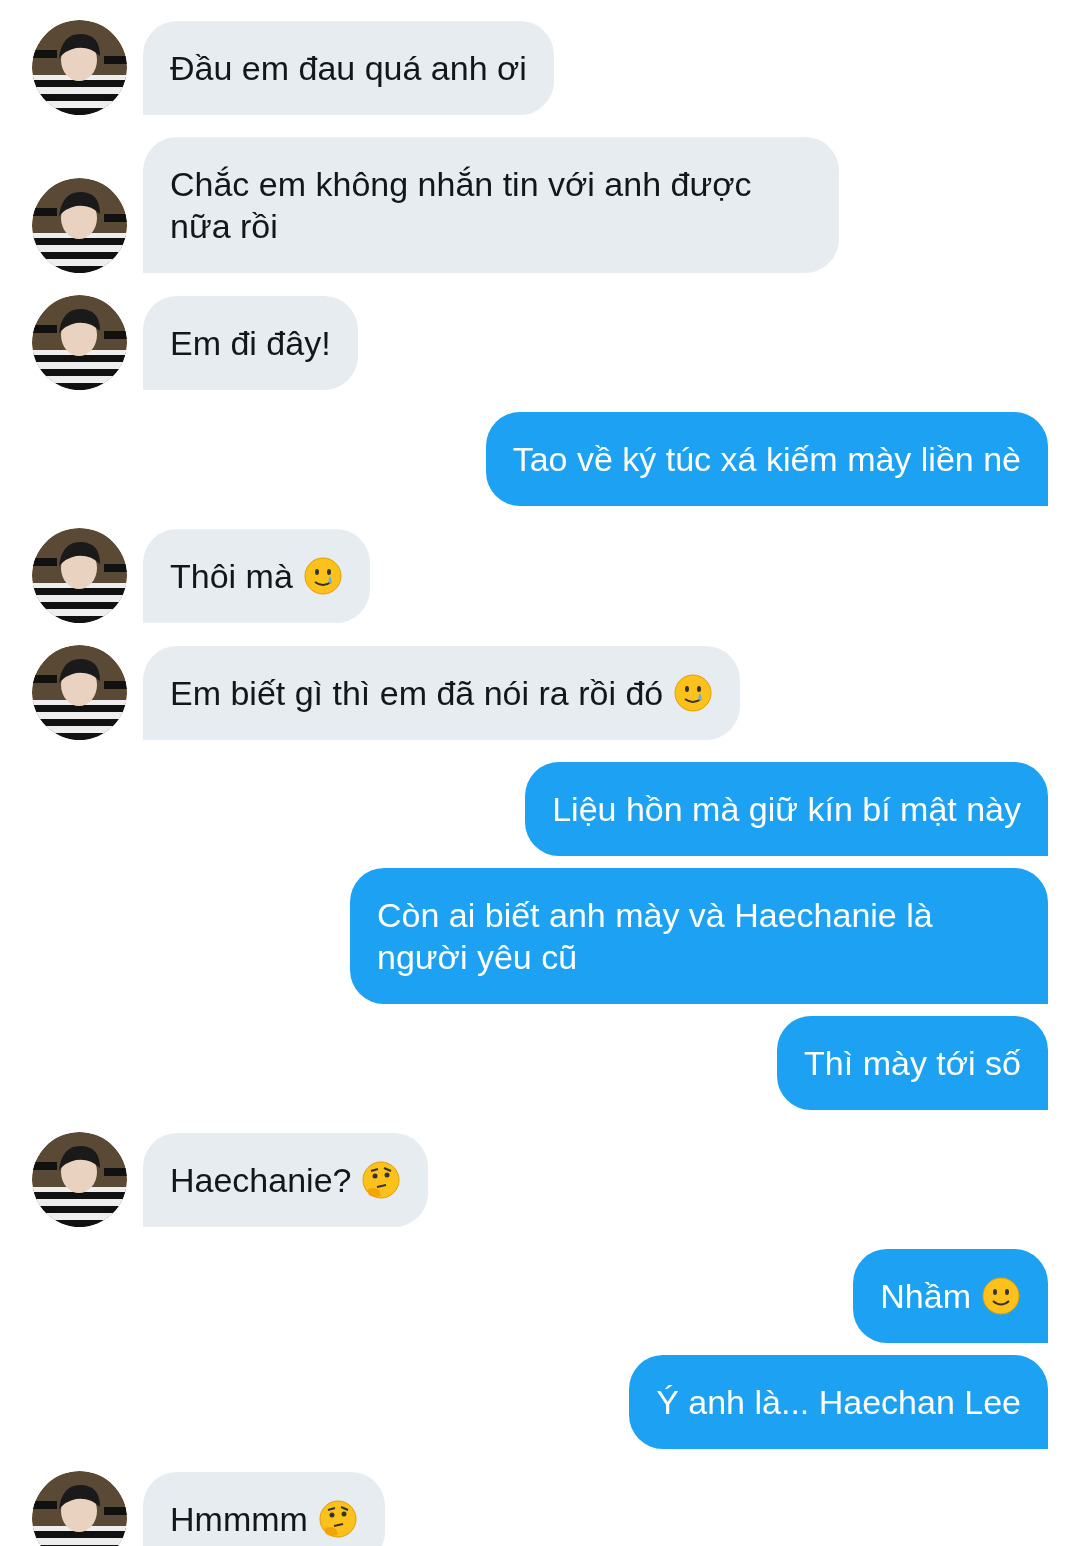 The image size is (1080, 1546). I want to click on message-text: Thôi mà, so click(231, 576).